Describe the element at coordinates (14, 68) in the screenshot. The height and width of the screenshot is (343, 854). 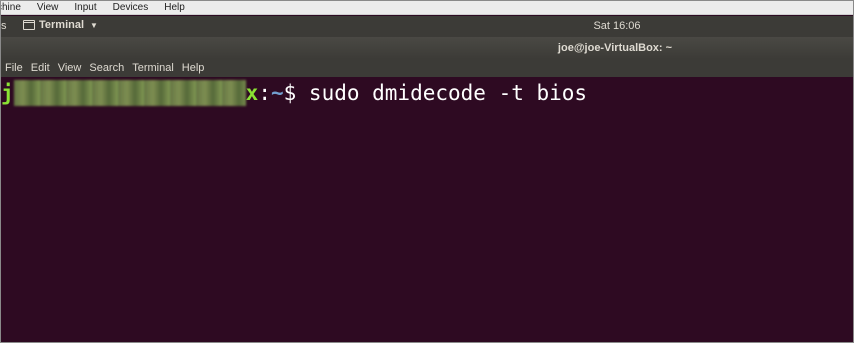
I see `menu-file: File` at that location.